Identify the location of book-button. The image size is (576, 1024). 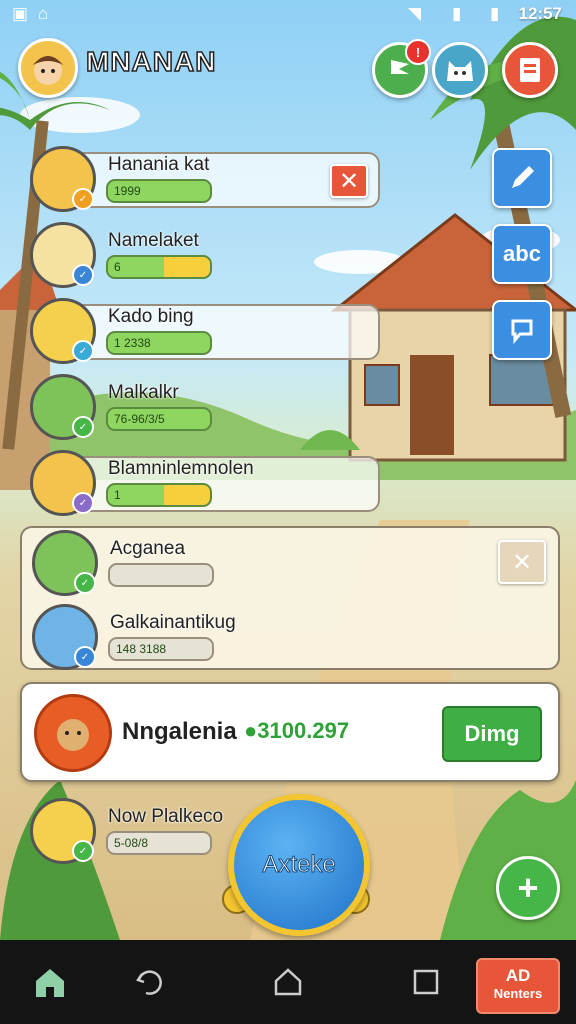
(530, 70).